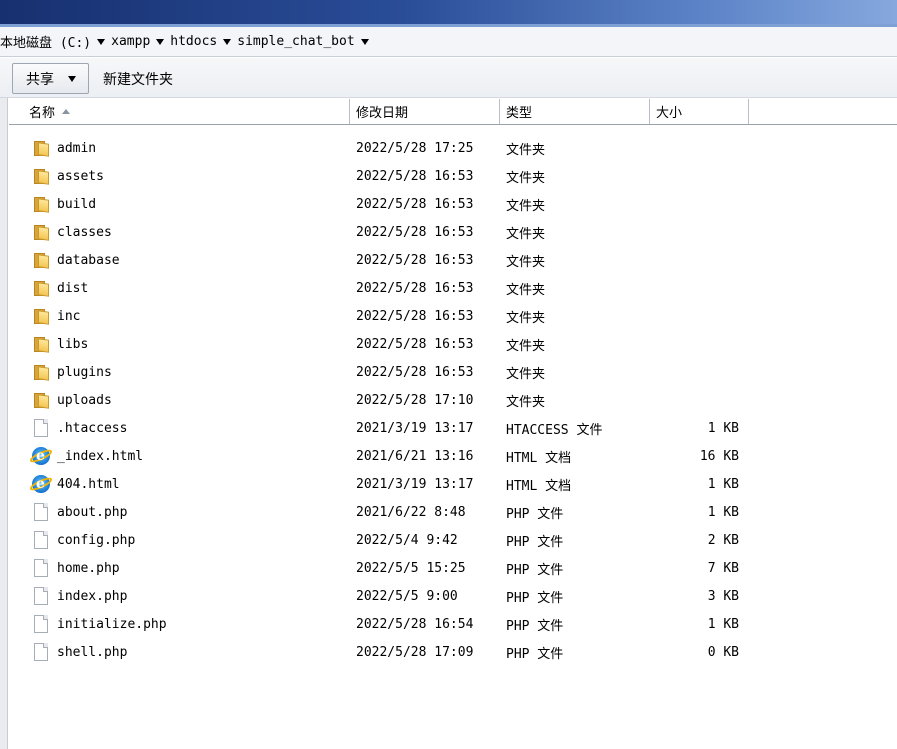 This screenshot has width=897, height=749. Describe the element at coordinates (92, 596) in the screenshot. I see `file-name: index.php` at that location.